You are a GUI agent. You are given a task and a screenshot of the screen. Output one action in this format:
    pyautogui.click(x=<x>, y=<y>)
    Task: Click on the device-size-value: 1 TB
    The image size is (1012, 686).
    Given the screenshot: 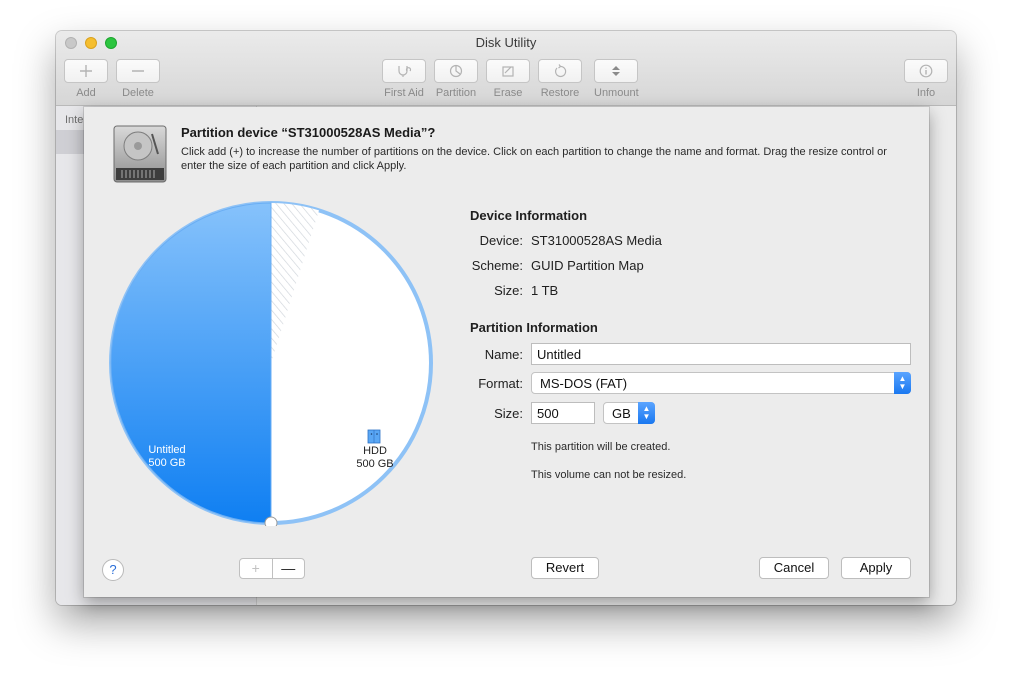 What is the action you would take?
    pyautogui.click(x=545, y=290)
    